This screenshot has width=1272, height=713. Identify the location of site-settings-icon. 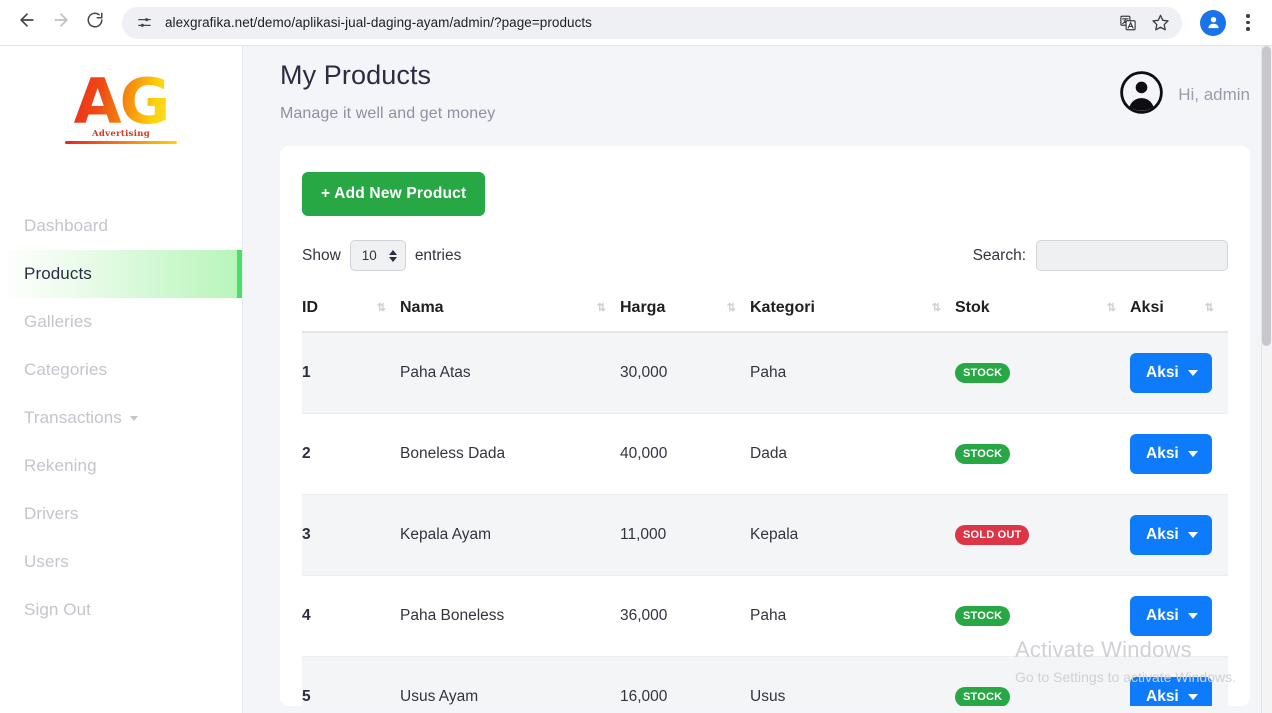
(144, 22).